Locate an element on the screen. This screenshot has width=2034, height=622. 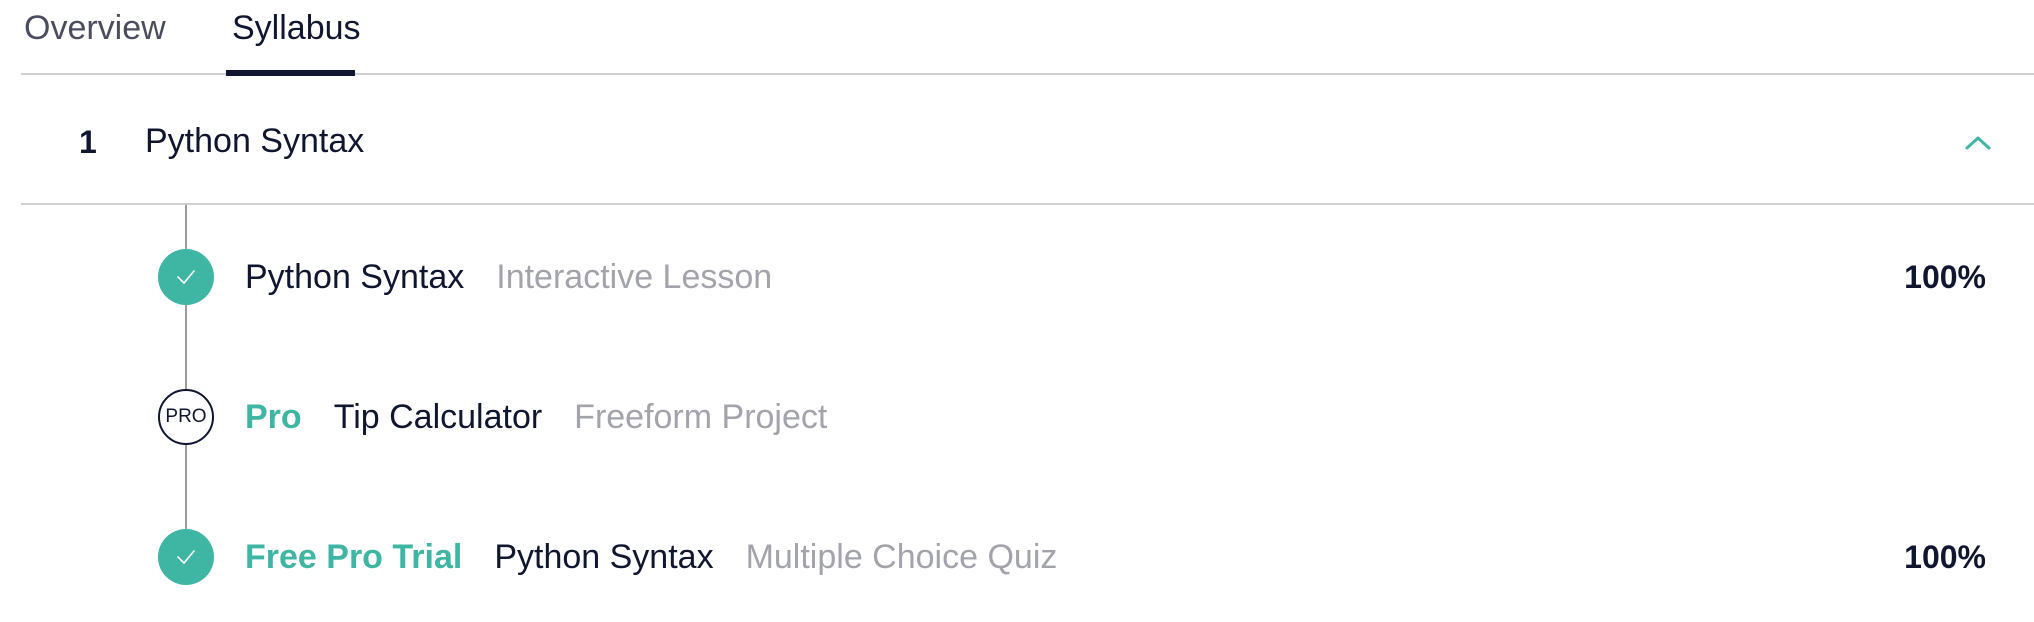
pro-tag: Pro is located at coordinates (273, 416).